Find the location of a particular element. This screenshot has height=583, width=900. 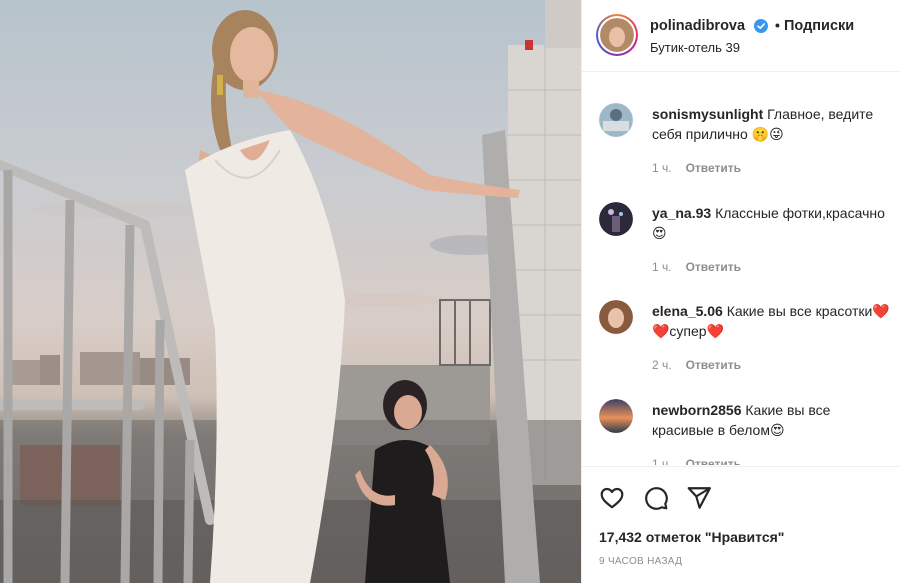

commenter-username: ya_na.93 is located at coordinates (681, 213).